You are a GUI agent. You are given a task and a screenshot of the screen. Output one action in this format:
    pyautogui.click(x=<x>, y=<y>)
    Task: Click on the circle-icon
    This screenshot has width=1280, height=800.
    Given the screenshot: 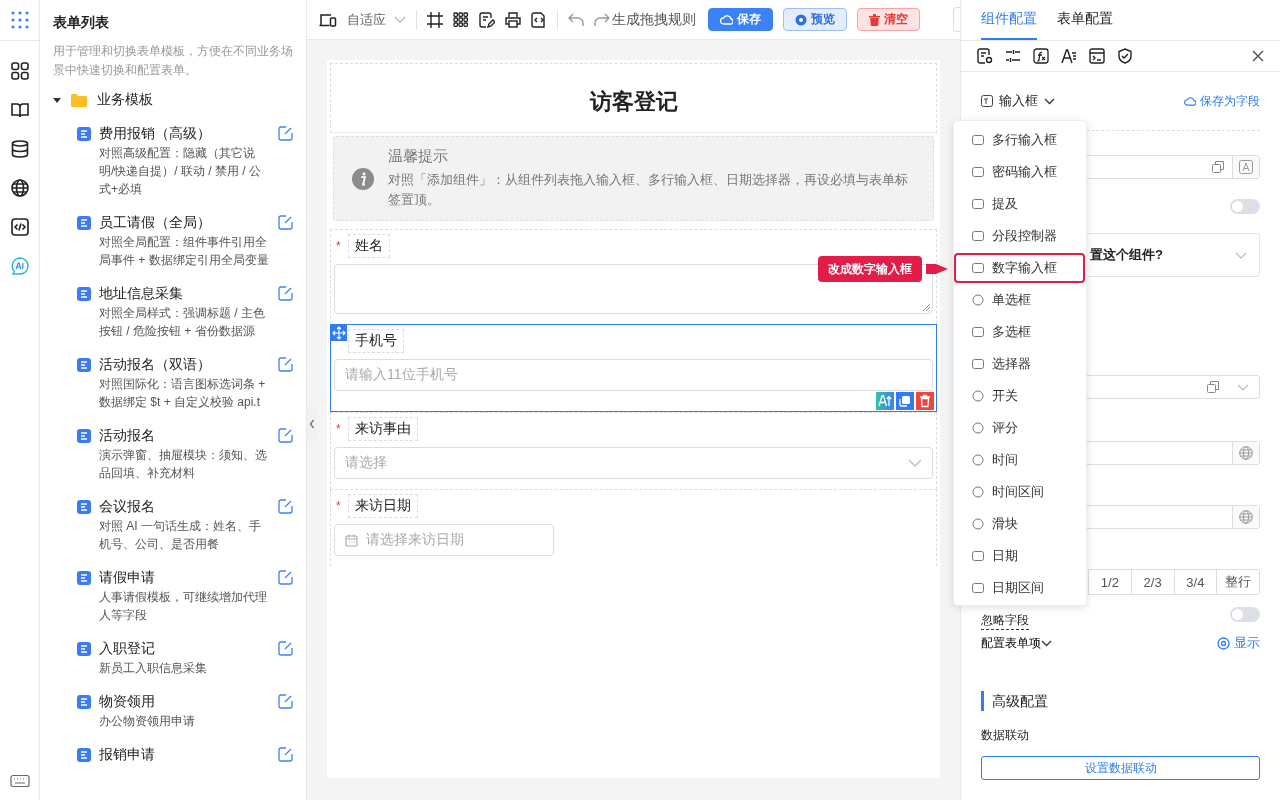 What is the action you would take?
    pyautogui.click(x=978, y=460)
    